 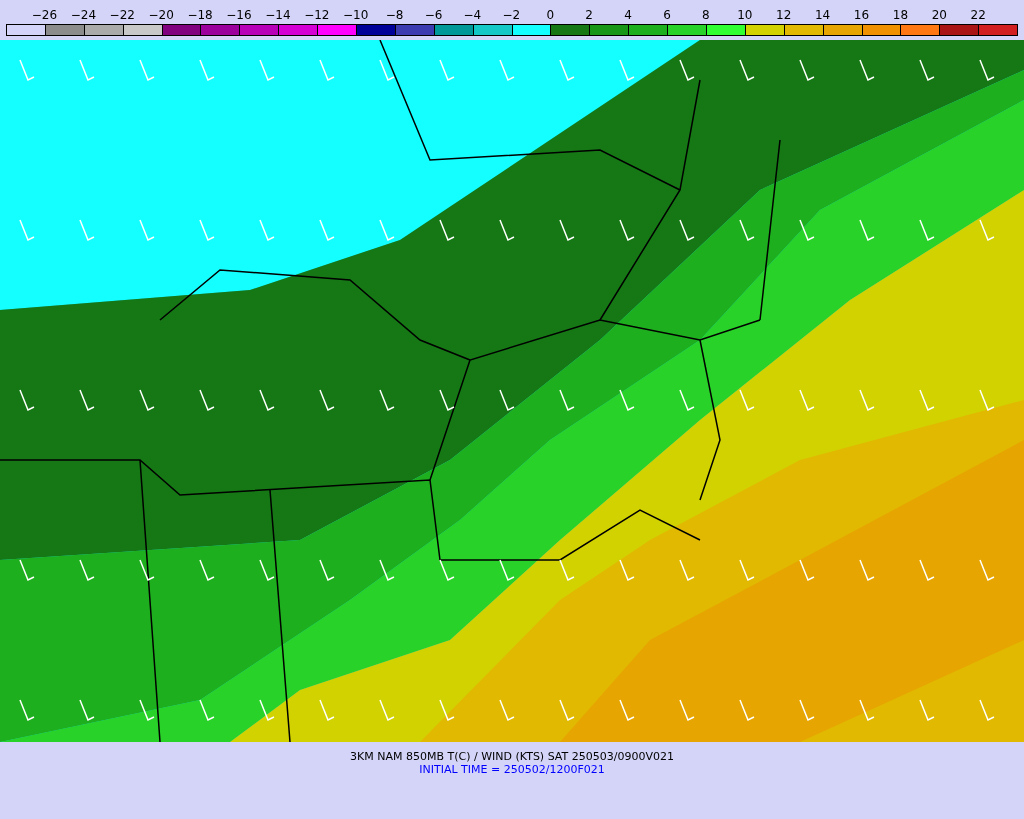 I want to click on legend-label: −16, so click(x=239, y=15).